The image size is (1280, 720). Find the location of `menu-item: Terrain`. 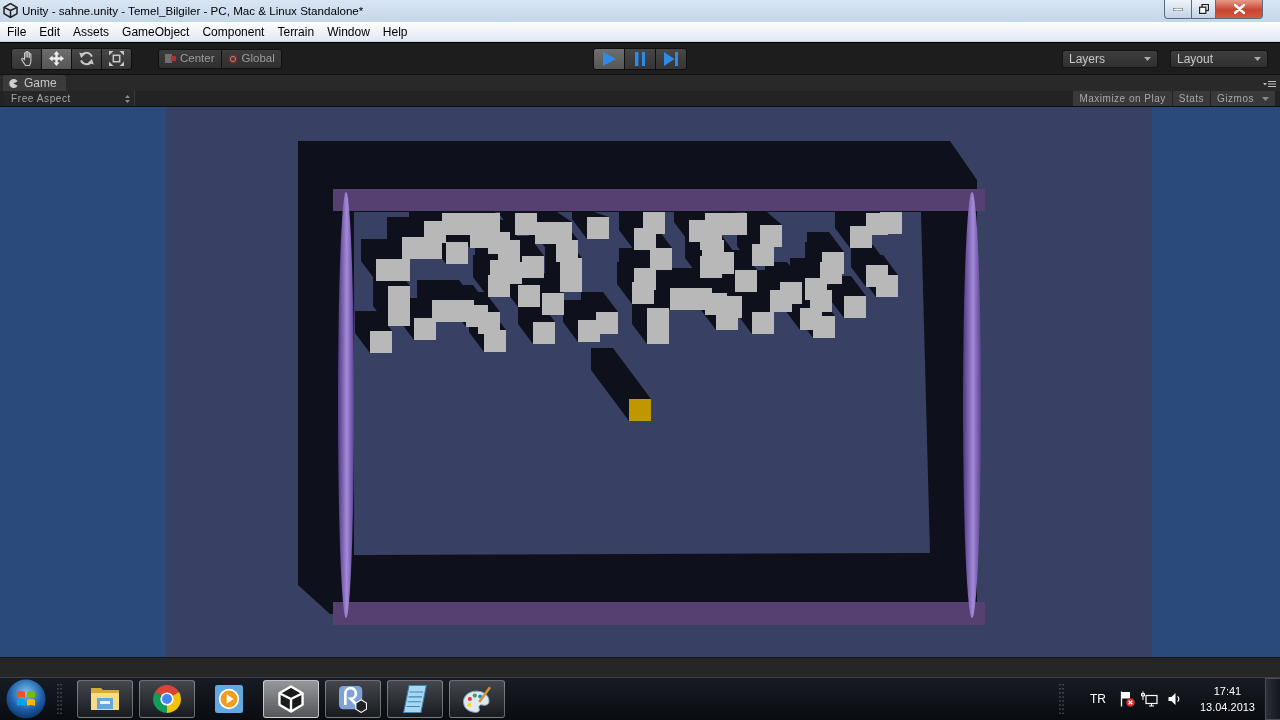

menu-item: Terrain is located at coordinates (296, 31).